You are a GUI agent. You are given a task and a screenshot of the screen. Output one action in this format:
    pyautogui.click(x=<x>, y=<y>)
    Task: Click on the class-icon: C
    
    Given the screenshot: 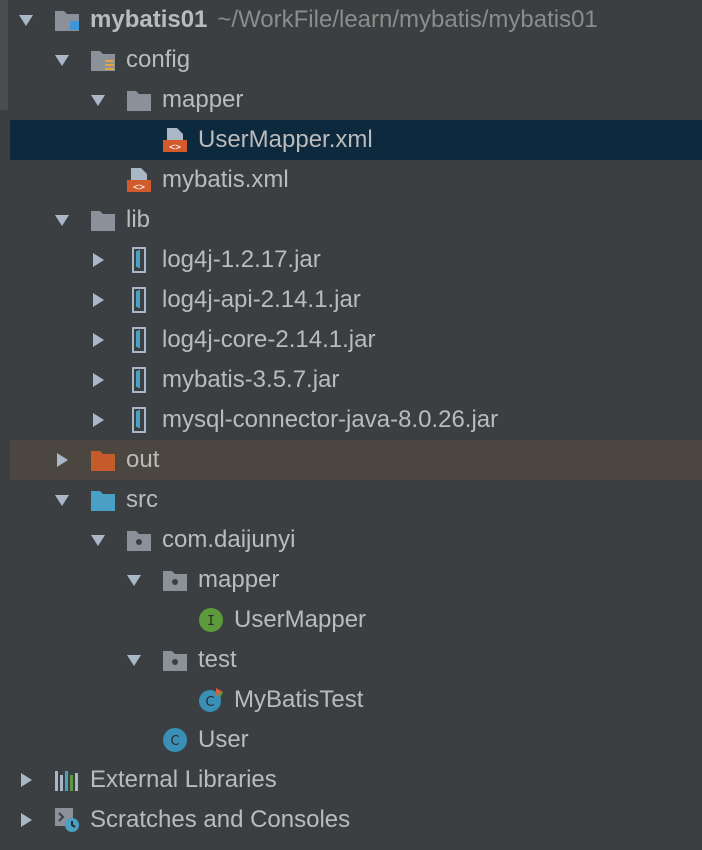 What is the action you would take?
    pyautogui.click(x=175, y=740)
    